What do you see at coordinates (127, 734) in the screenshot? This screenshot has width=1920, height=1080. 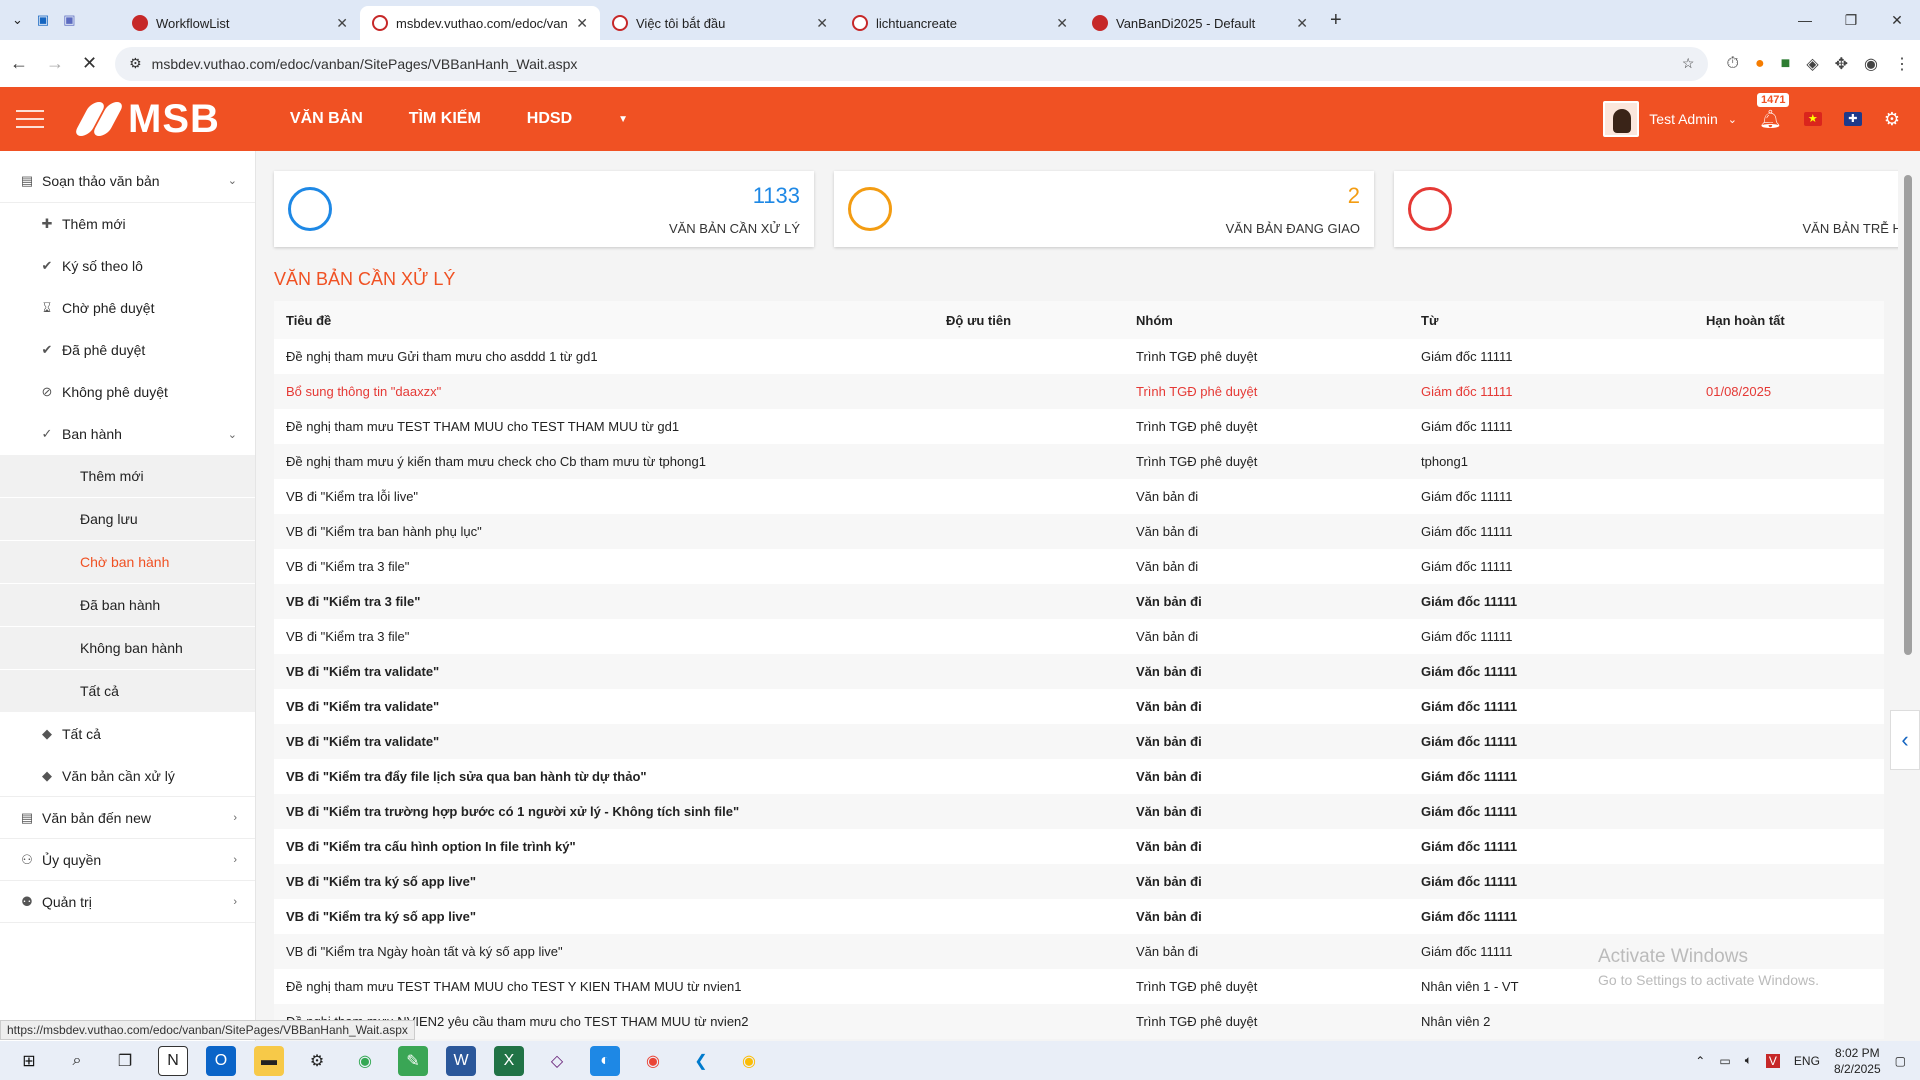 I see `sidebar-item-tat-ca: ◆ Tất cả` at bounding box center [127, 734].